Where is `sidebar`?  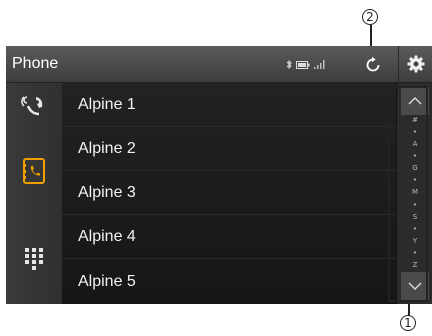
sidebar is located at coordinates (34, 193).